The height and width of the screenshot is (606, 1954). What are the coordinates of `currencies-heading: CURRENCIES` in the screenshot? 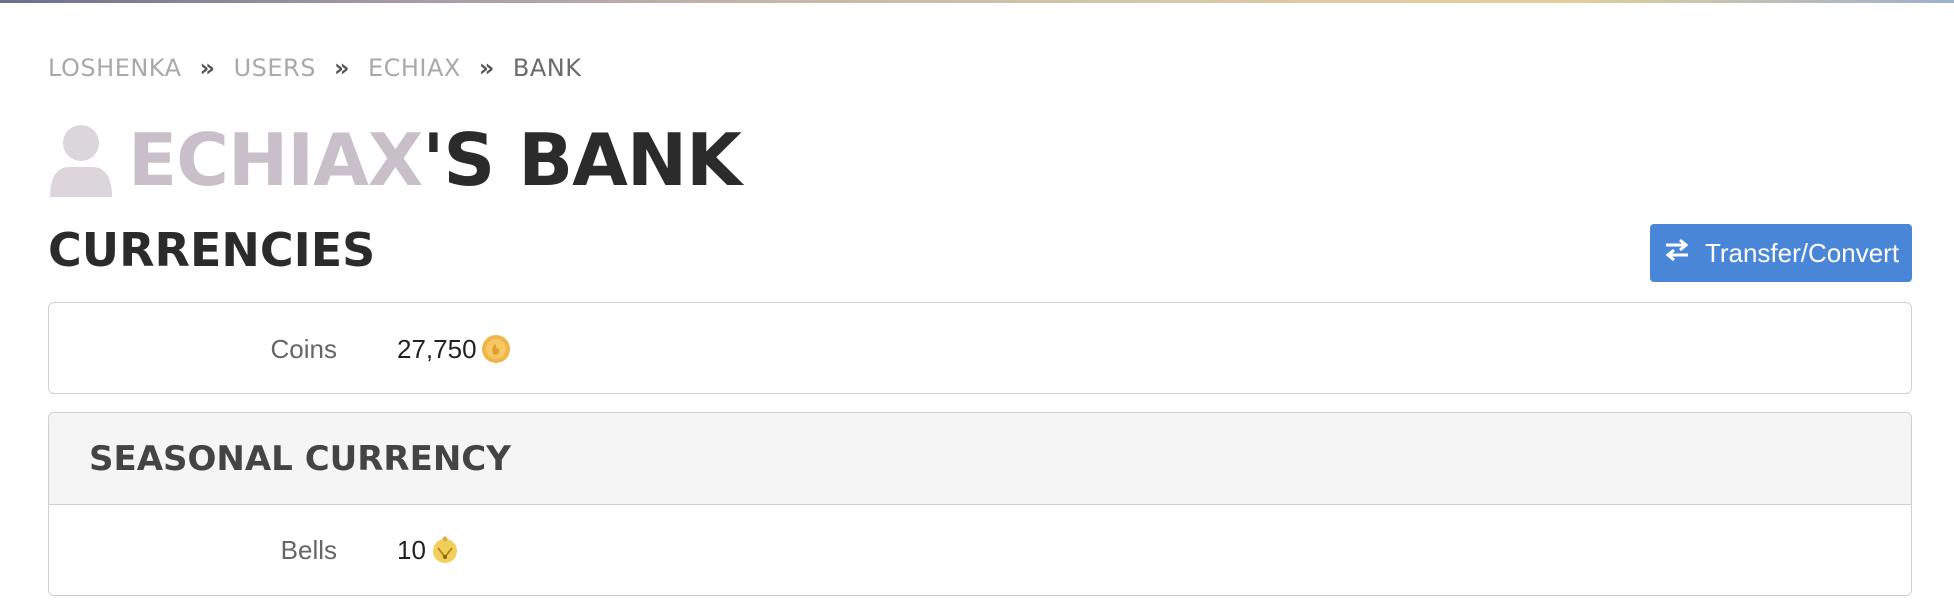 It's located at (212, 250).